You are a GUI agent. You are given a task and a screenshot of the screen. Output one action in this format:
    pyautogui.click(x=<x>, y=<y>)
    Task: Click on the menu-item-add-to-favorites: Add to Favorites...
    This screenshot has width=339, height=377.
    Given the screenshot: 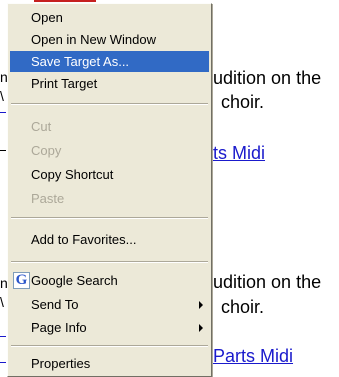 What is the action you would take?
    pyautogui.click(x=109, y=239)
    